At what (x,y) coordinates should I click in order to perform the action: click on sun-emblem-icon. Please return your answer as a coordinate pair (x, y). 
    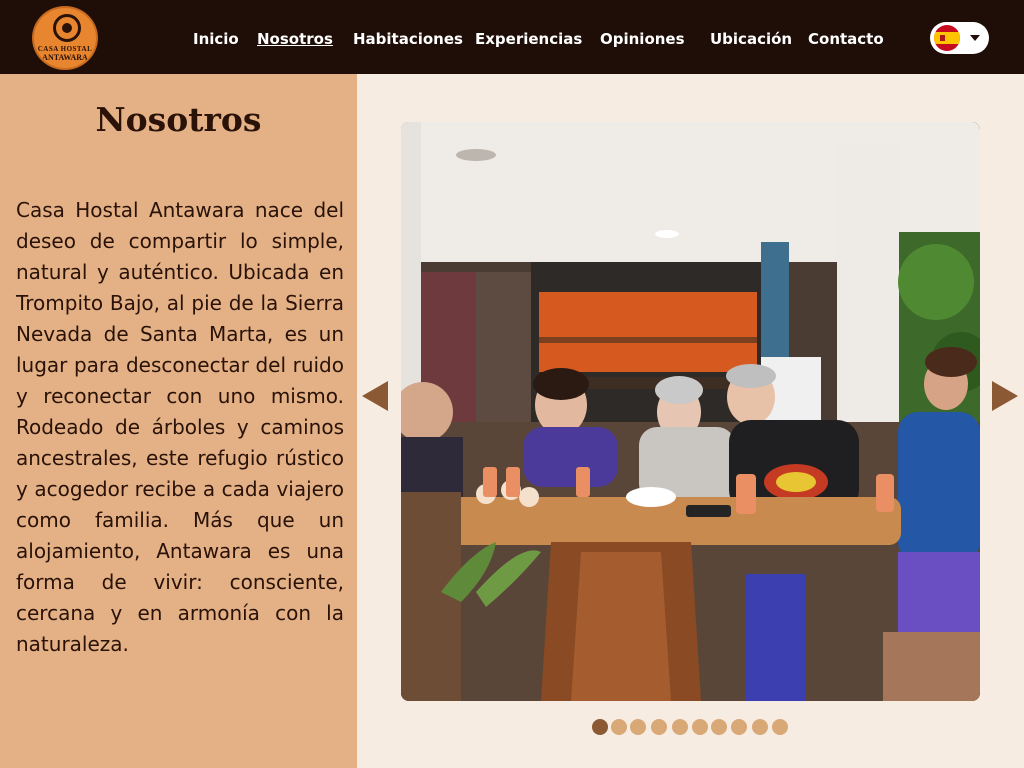
    Looking at the image, I should click on (67, 28).